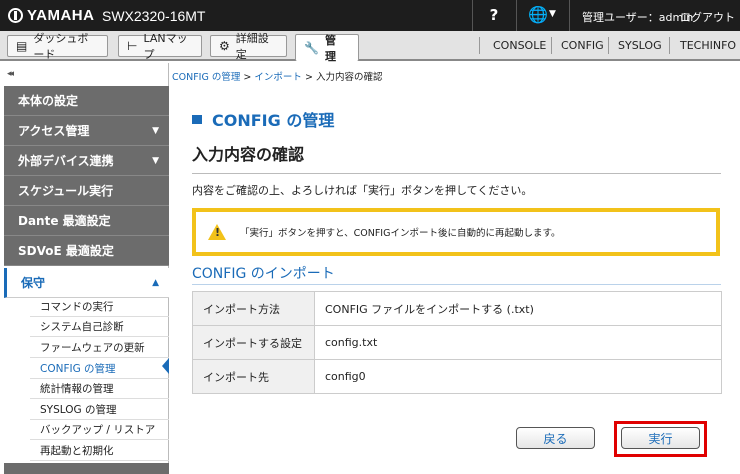 The height and width of the screenshot is (474, 740). Describe the element at coordinates (362, 190) in the screenshot. I see `description-text: 内容をご確認の上、よろしければ「実行」ボタンを押してください。` at that location.